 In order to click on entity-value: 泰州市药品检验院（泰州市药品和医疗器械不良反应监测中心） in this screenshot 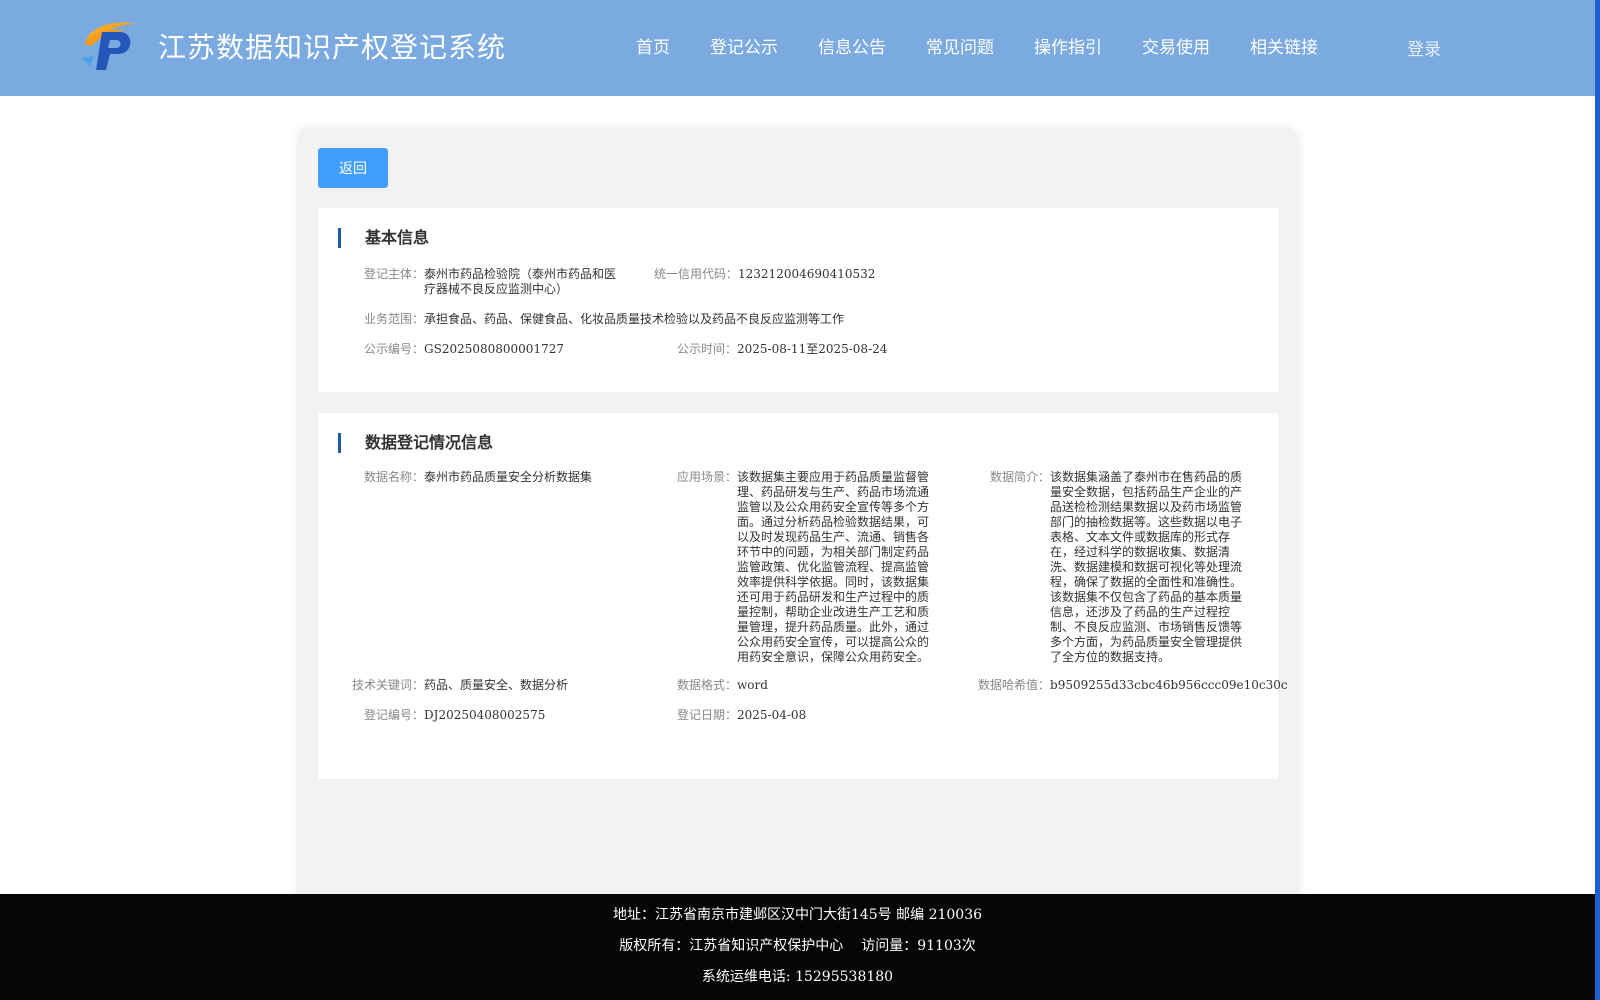, I will do `click(520, 281)`.